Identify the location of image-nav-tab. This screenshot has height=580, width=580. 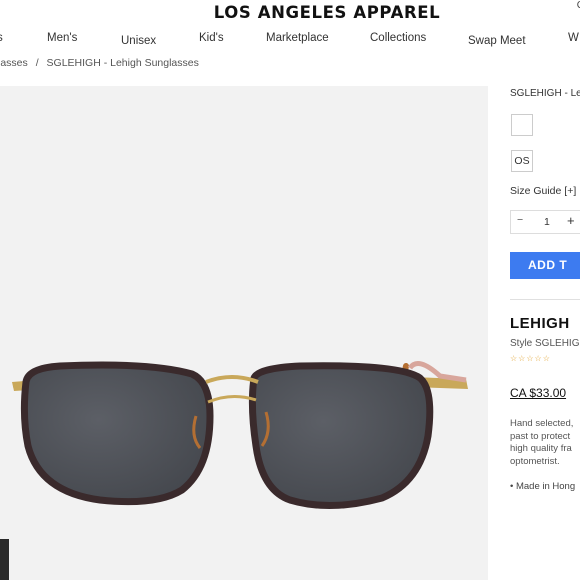
(4, 559).